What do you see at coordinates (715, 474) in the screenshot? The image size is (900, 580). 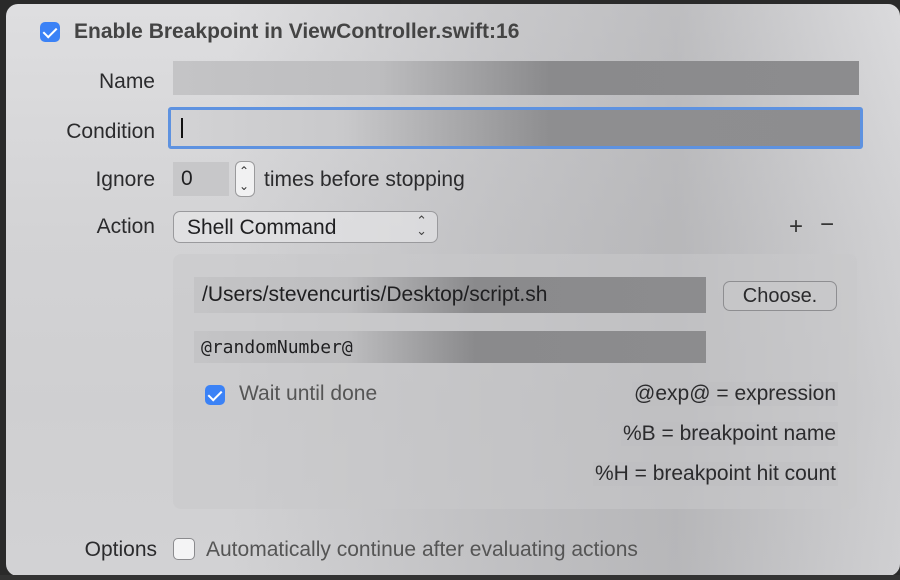 I see `hint-hit-count: %H = breakpoint hit count` at bounding box center [715, 474].